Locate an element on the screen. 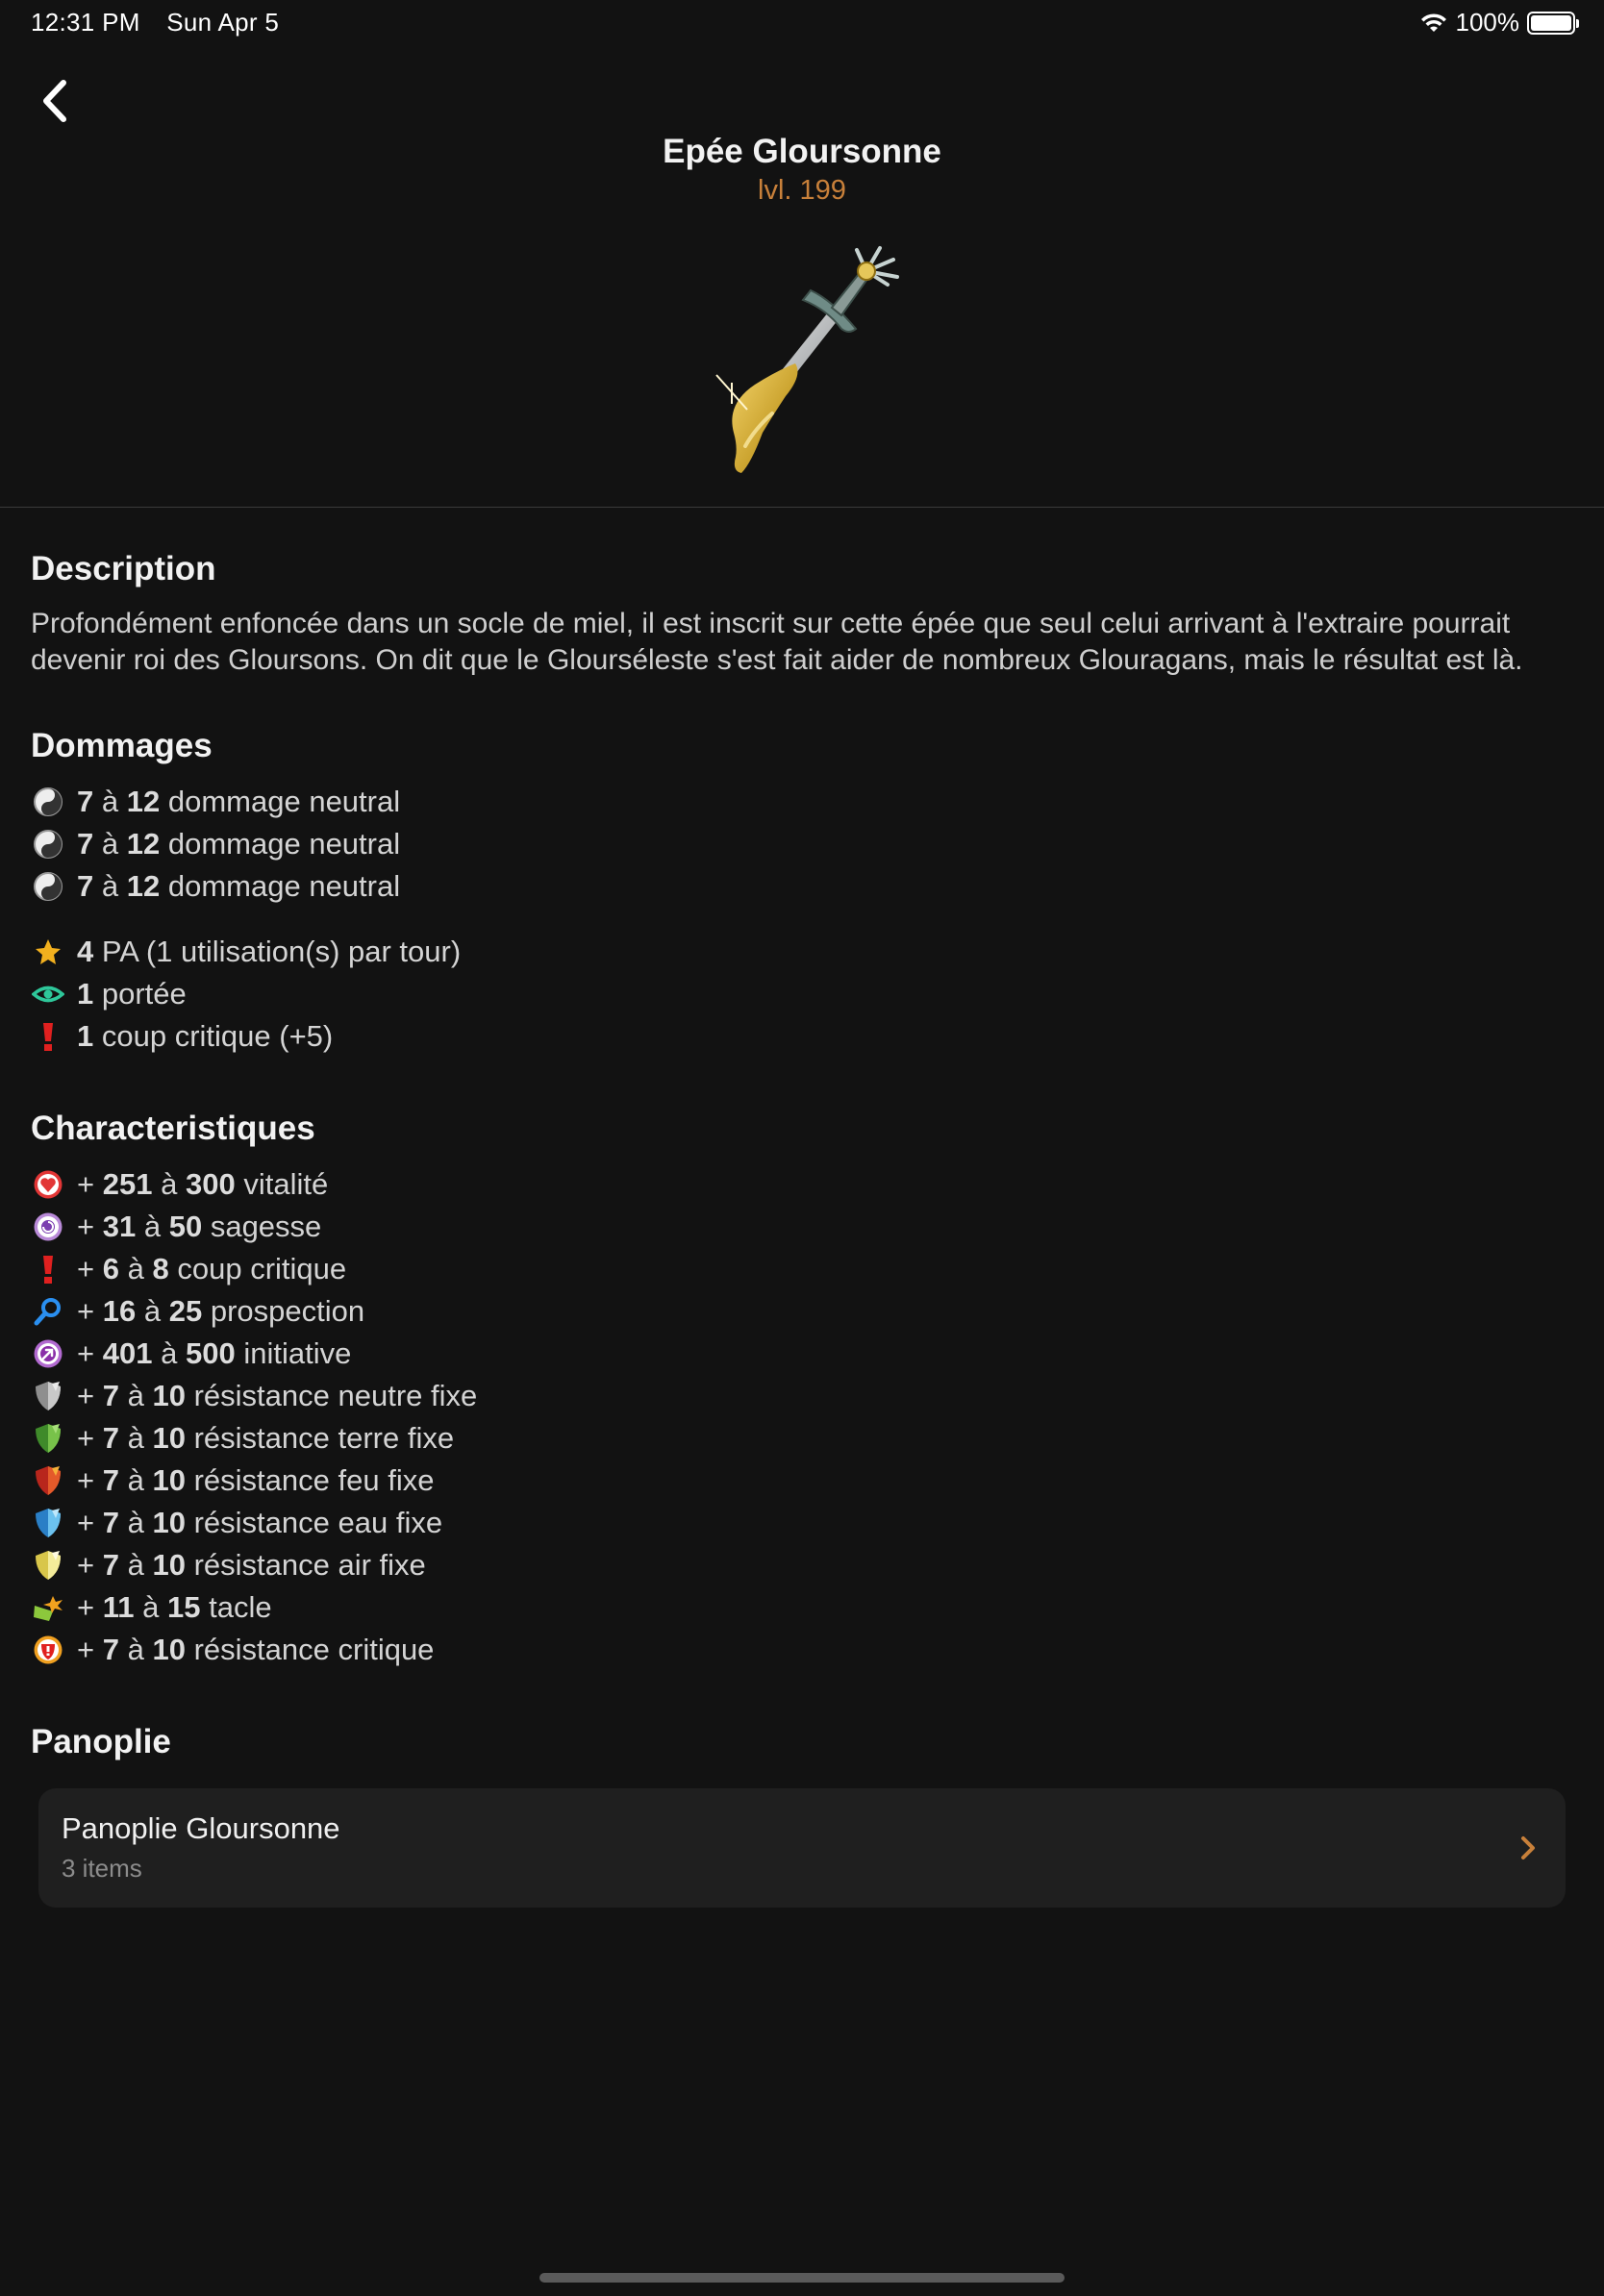  shield-neutral-icon is located at coordinates (48, 1396).